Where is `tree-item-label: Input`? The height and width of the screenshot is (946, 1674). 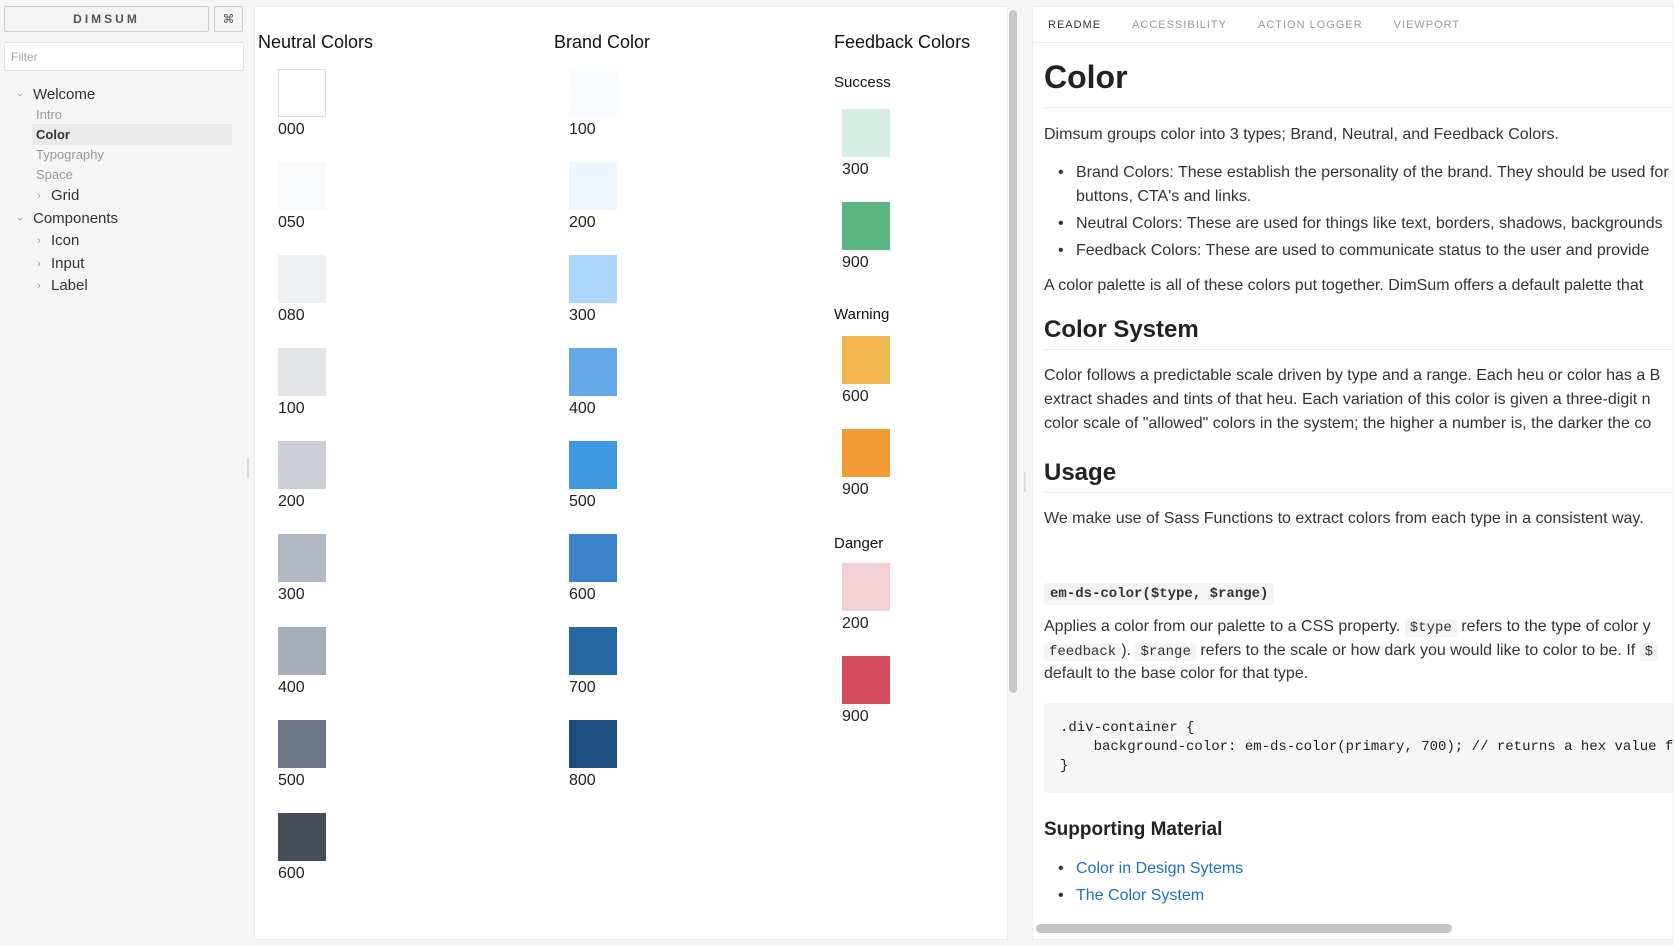 tree-item-label: Input is located at coordinates (68, 263).